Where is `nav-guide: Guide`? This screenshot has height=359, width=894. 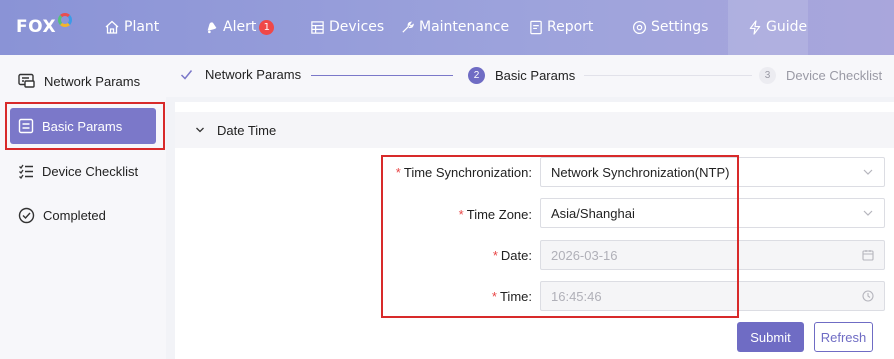 nav-guide: Guide is located at coordinates (777, 27).